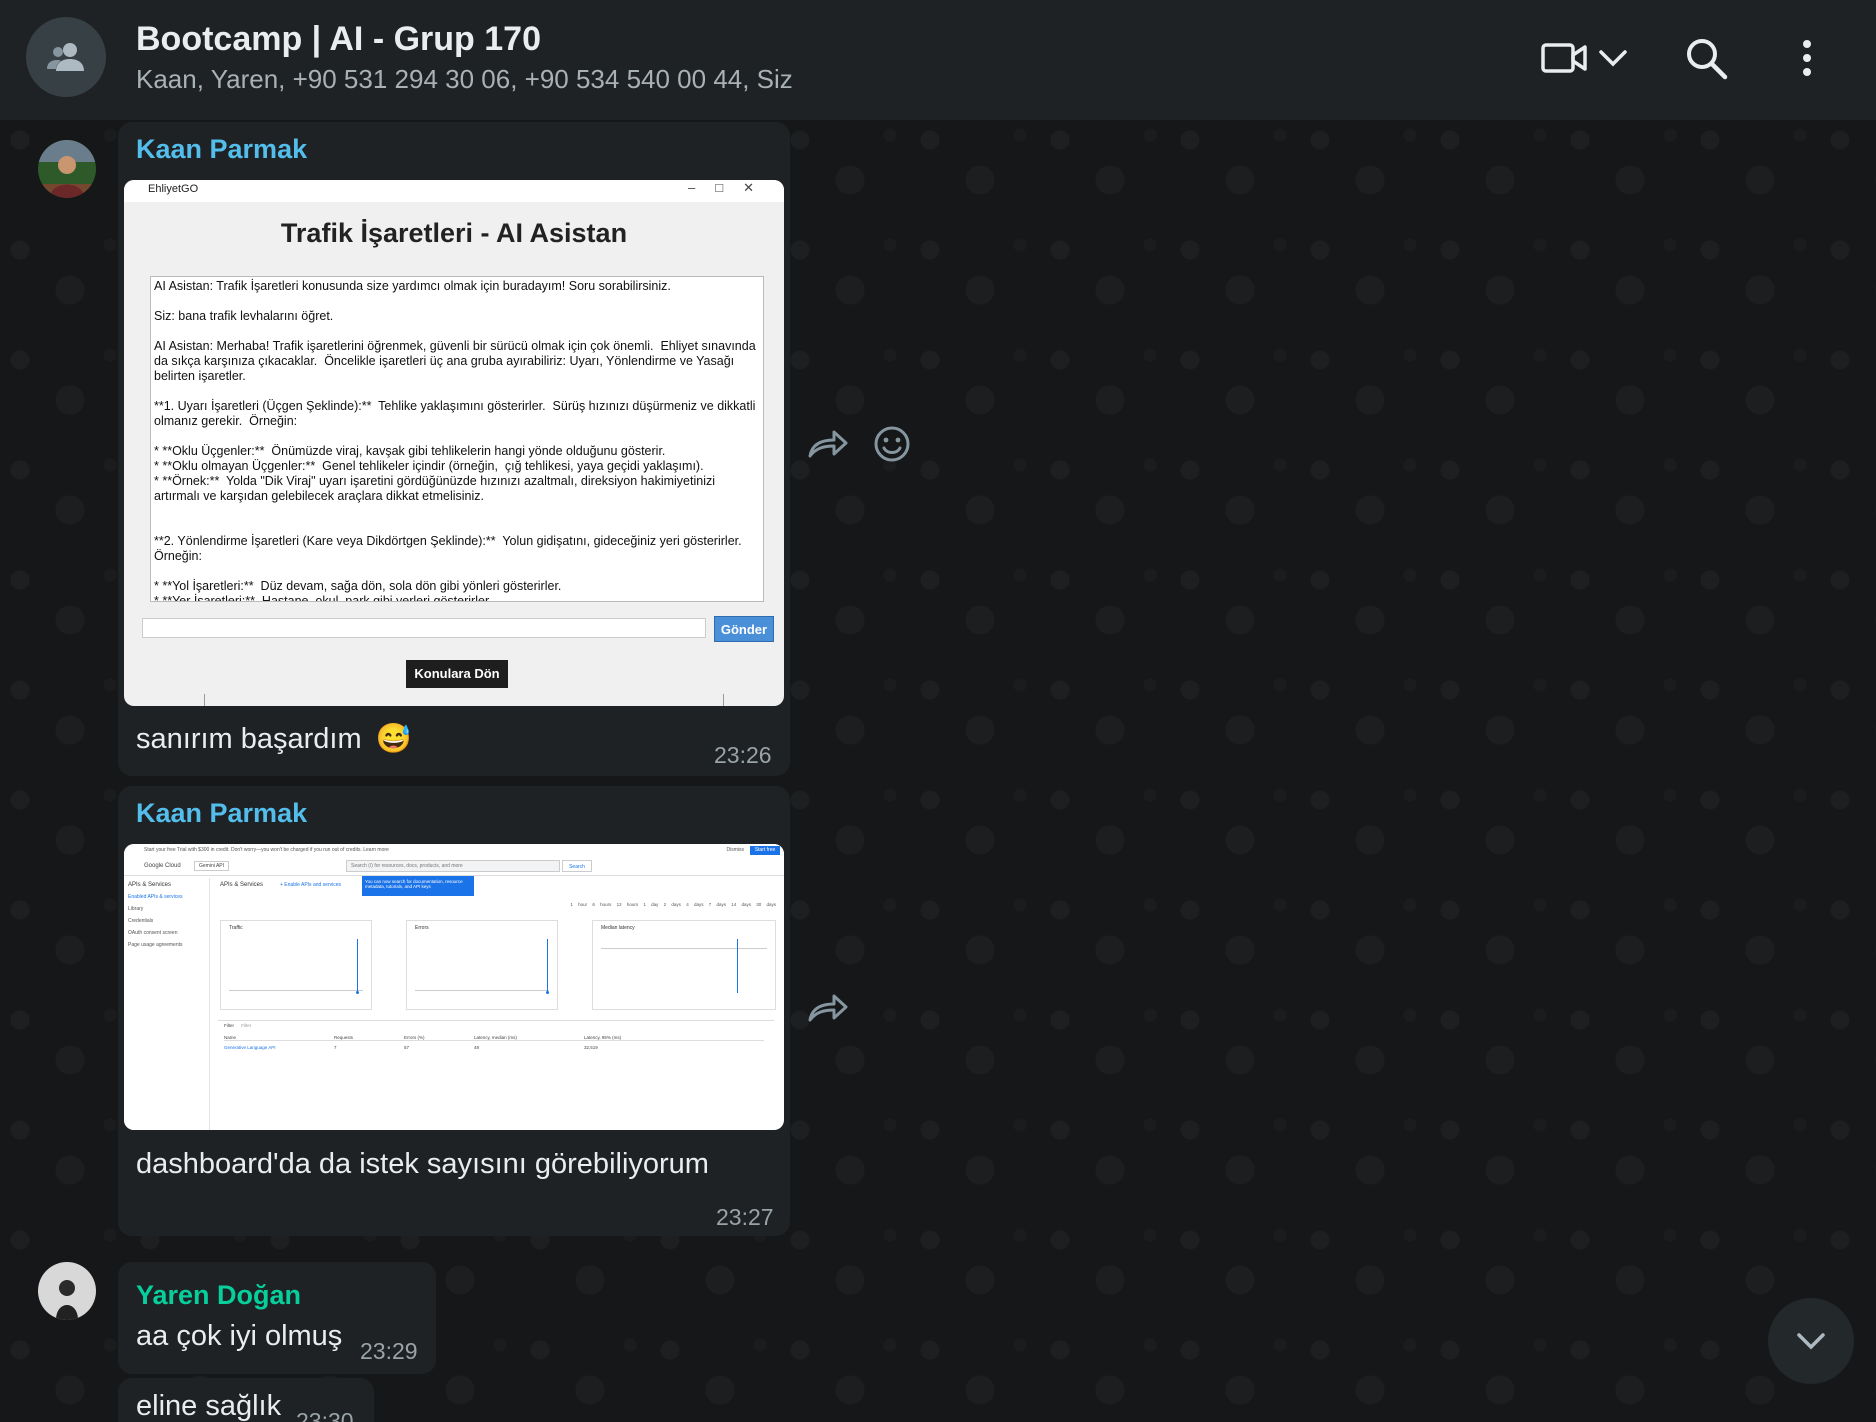 The width and height of the screenshot is (1876, 1422). Describe the element at coordinates (67, 169) in the screenshot. I see `avatar-kaan` at that location.